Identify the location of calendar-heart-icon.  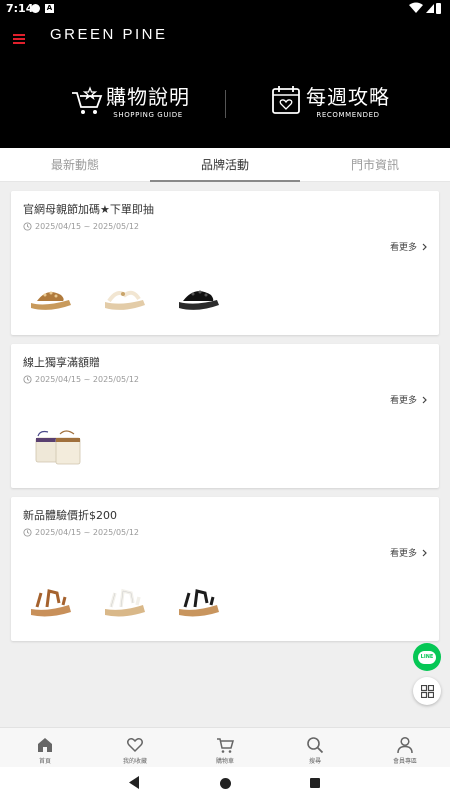
(286, 100).